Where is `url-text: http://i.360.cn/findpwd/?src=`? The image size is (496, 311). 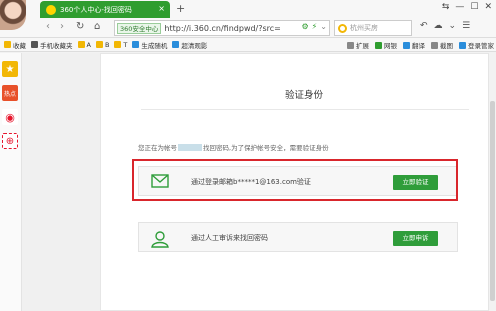 url-text: http://i.360.cn/findpwd/?src= is located at coordinates (222, 28).